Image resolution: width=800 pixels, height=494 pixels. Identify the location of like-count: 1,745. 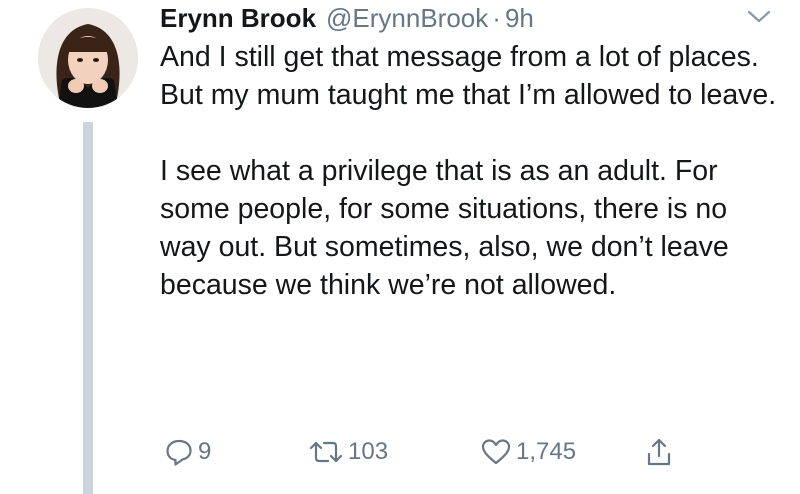
(546, 451).